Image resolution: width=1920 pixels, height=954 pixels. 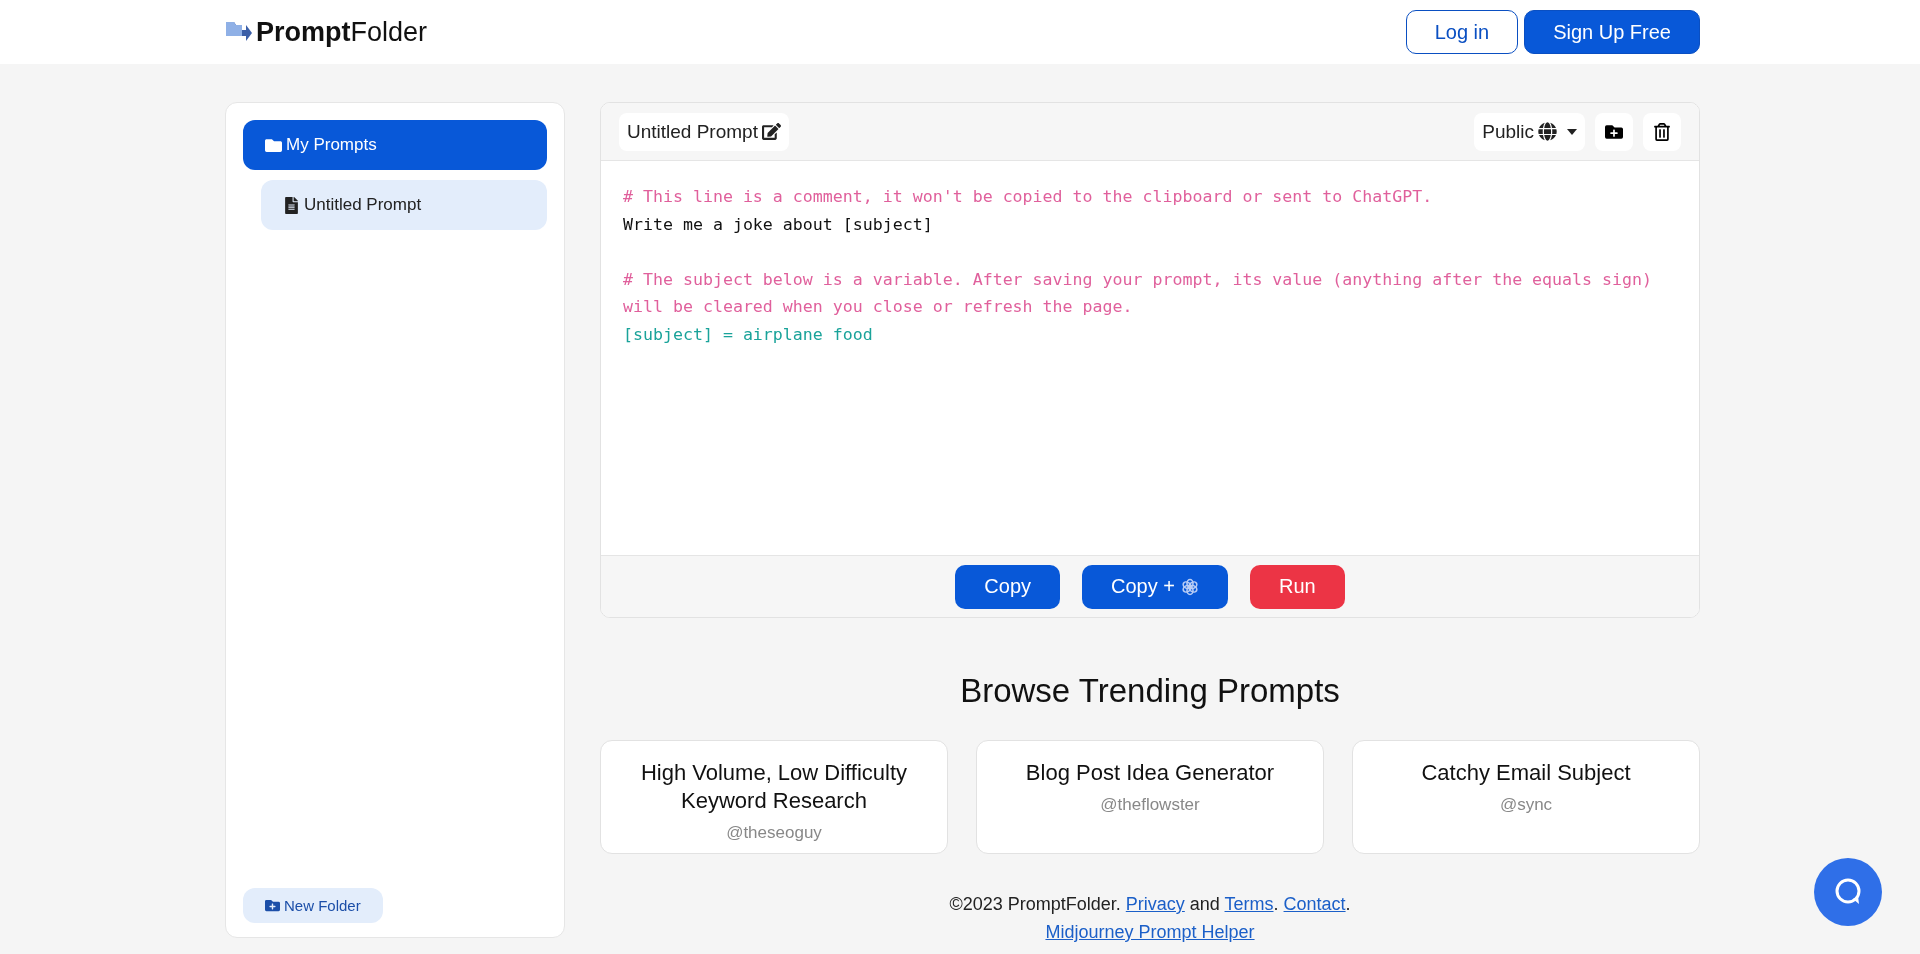 I want to click on add-to-folder-button, so click(x=1614, y=131).